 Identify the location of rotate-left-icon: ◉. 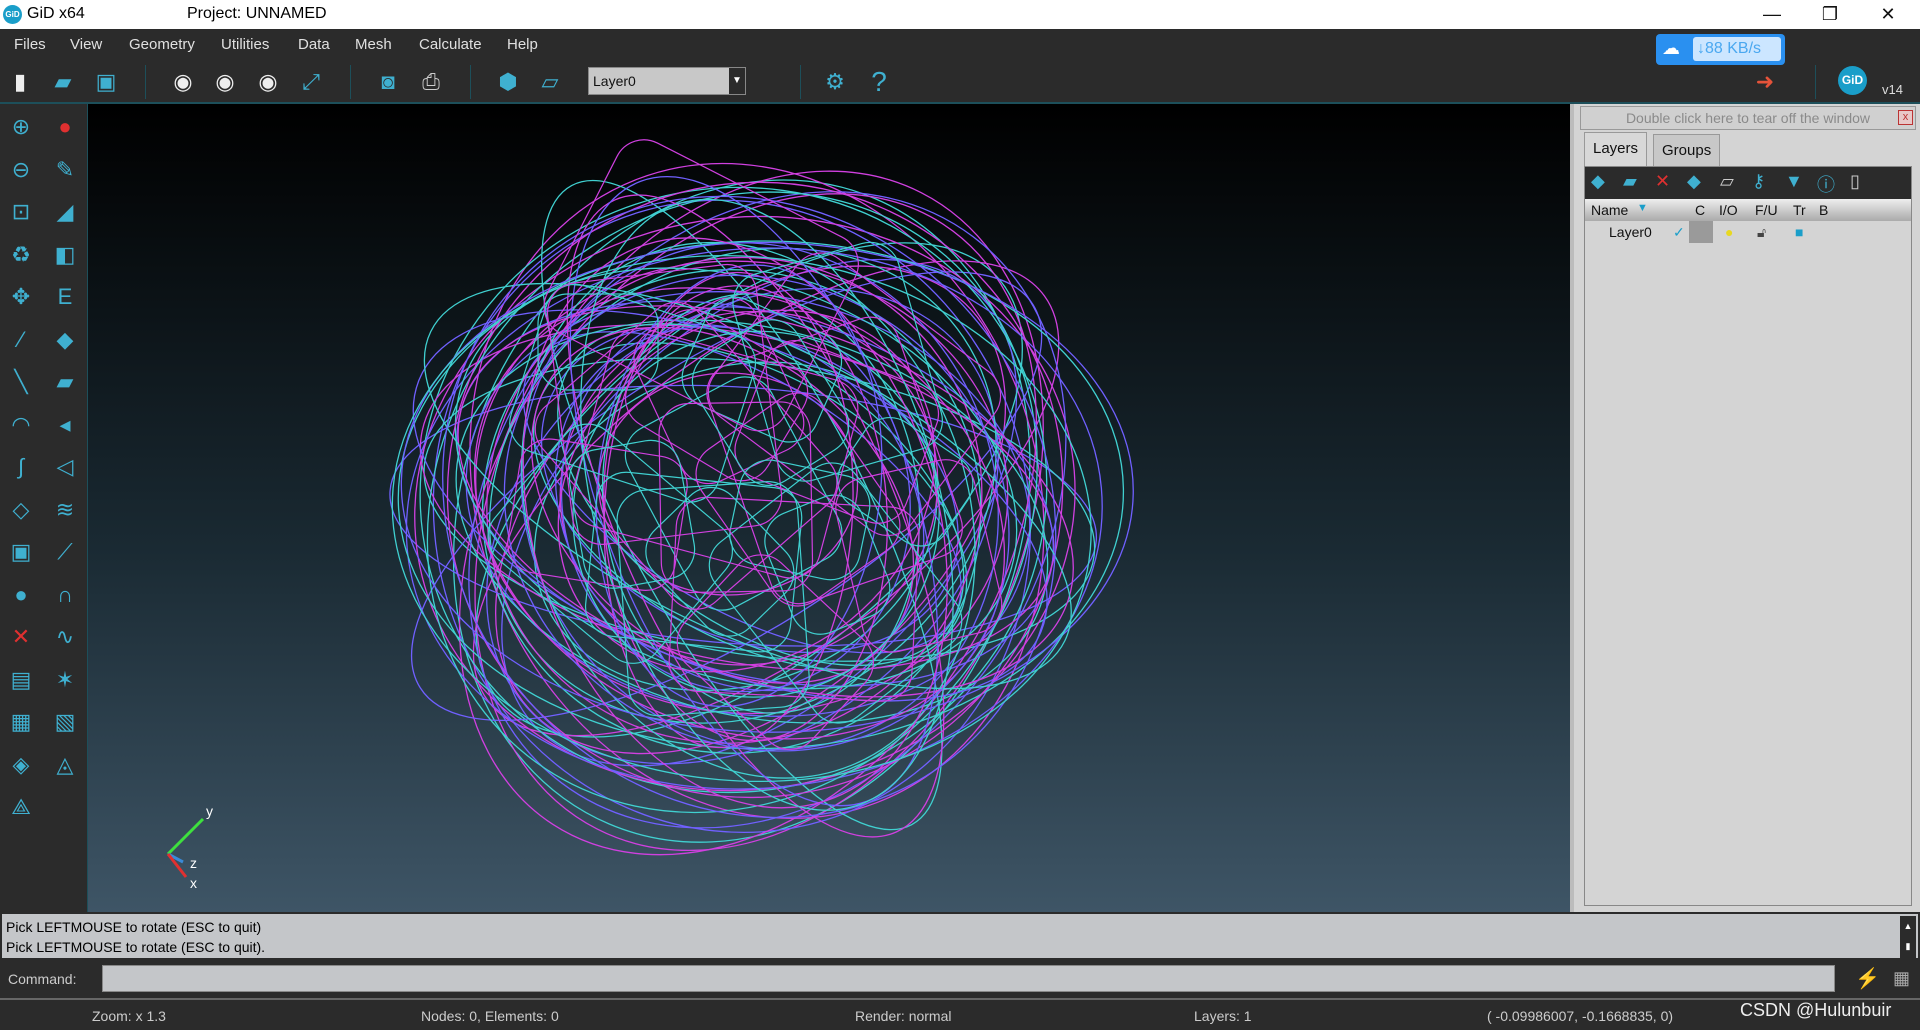
(183, 82).